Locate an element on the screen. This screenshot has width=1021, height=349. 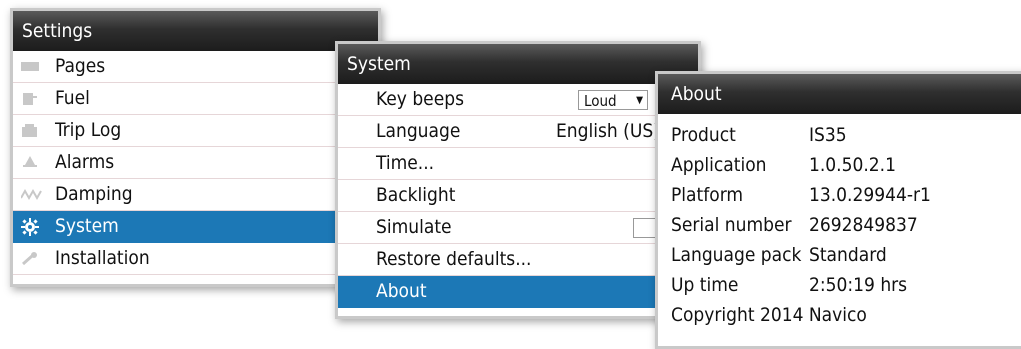
settings-item-installation: Installation is located at coordinates (195, 259).